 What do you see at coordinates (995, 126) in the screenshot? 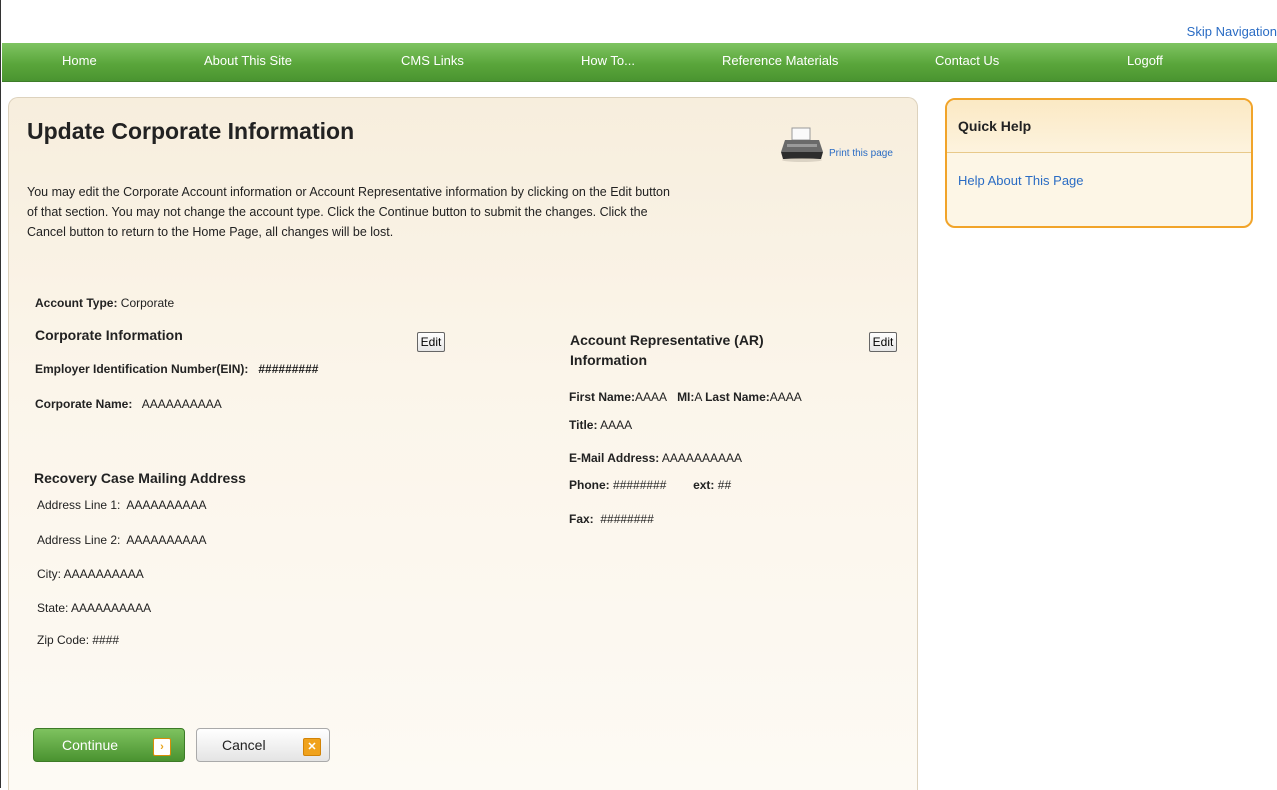
I see `quick-help-title: Quick Help` at bounding box center [995, 126].